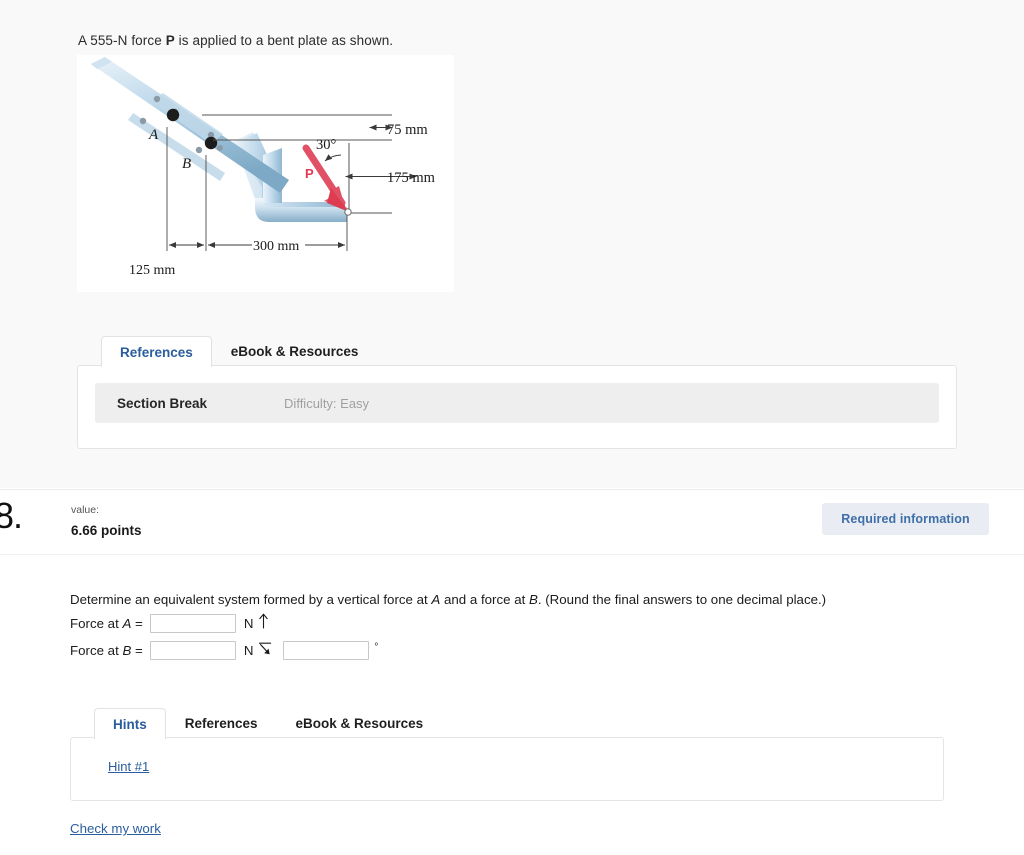  Describe the element at coordinates (276, 246) in the screenshot. I see `dim-300-label: 300 mm` at that location.